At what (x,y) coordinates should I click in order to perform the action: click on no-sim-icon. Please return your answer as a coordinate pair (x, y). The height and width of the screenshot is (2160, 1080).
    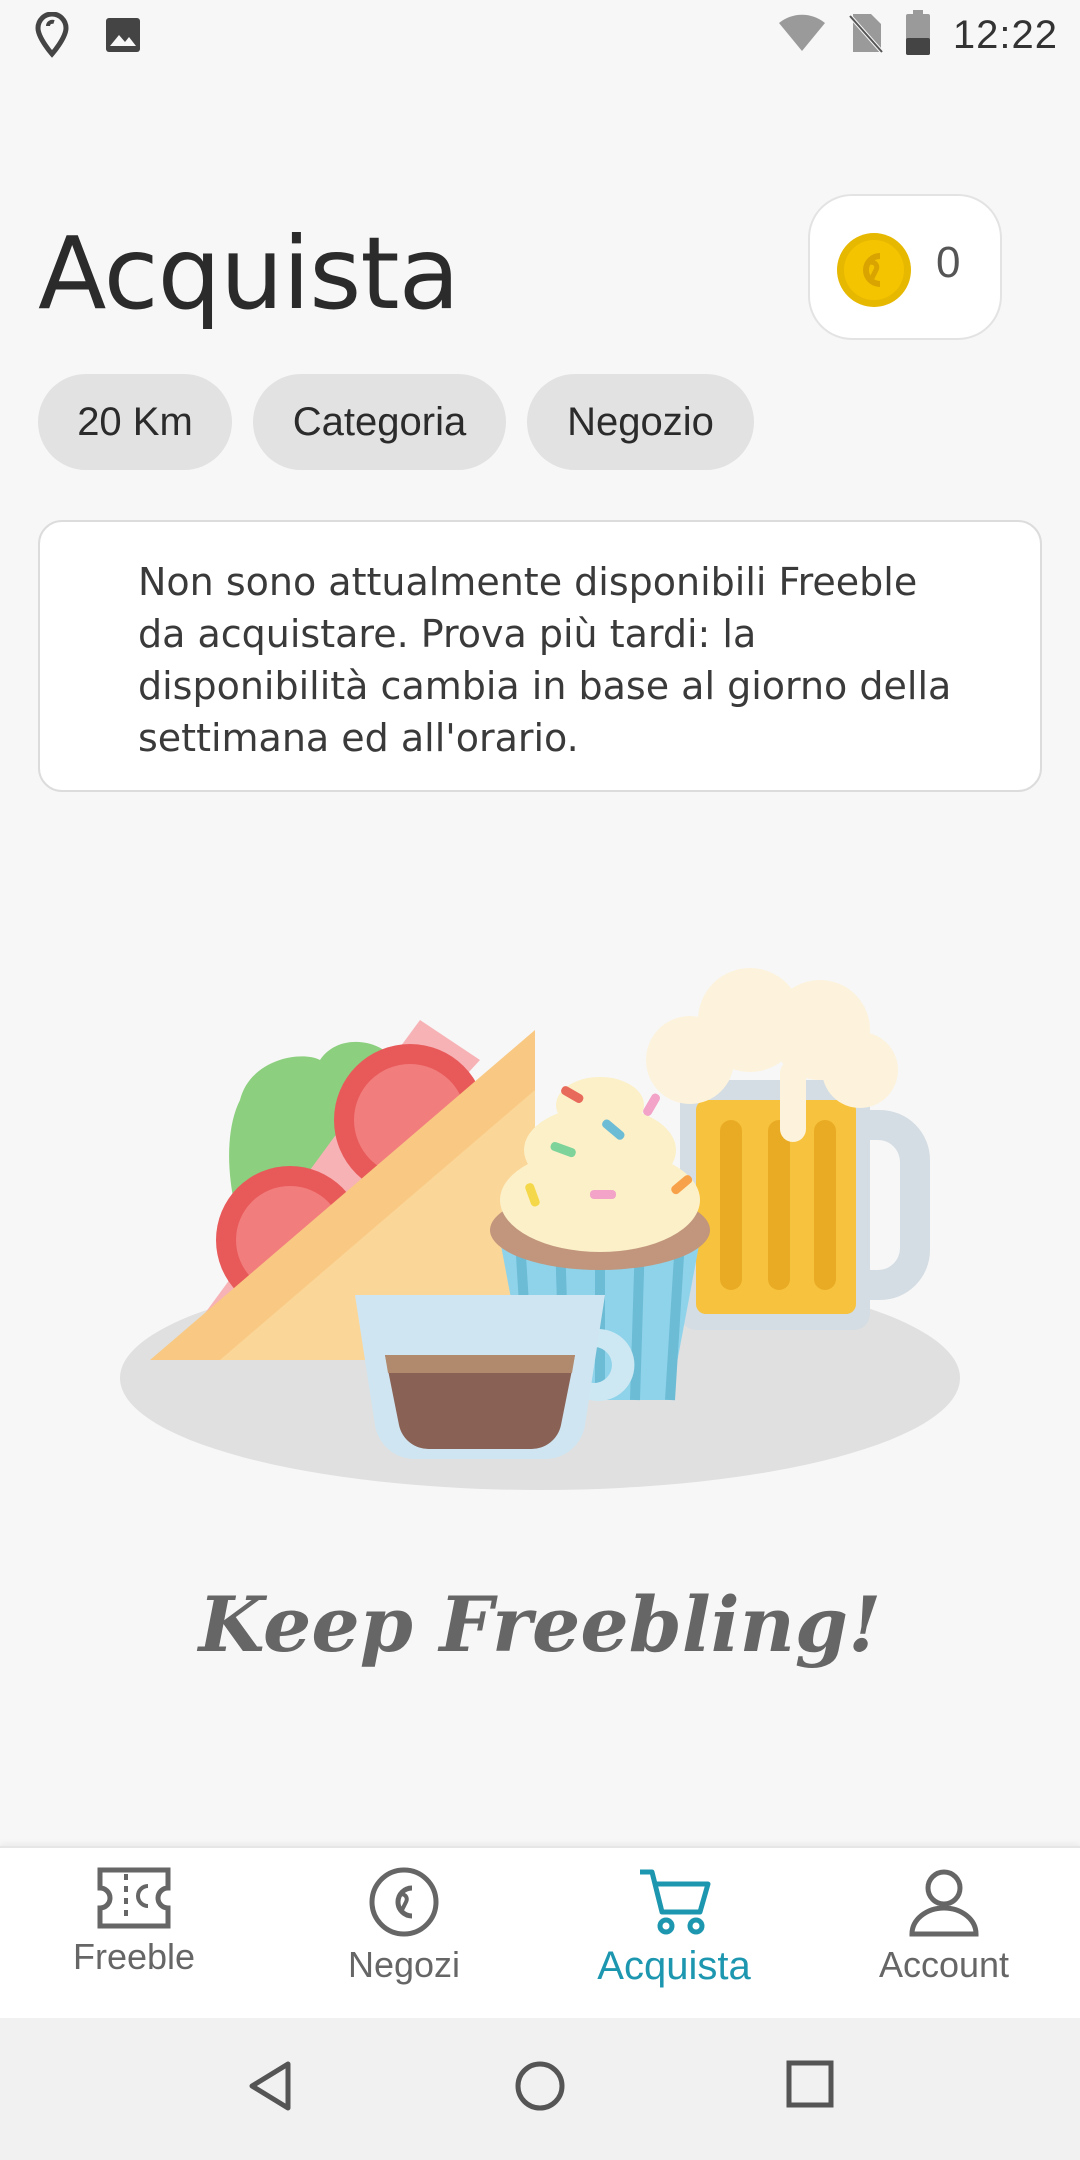
    Looking at the image, I should click on (866, 35).